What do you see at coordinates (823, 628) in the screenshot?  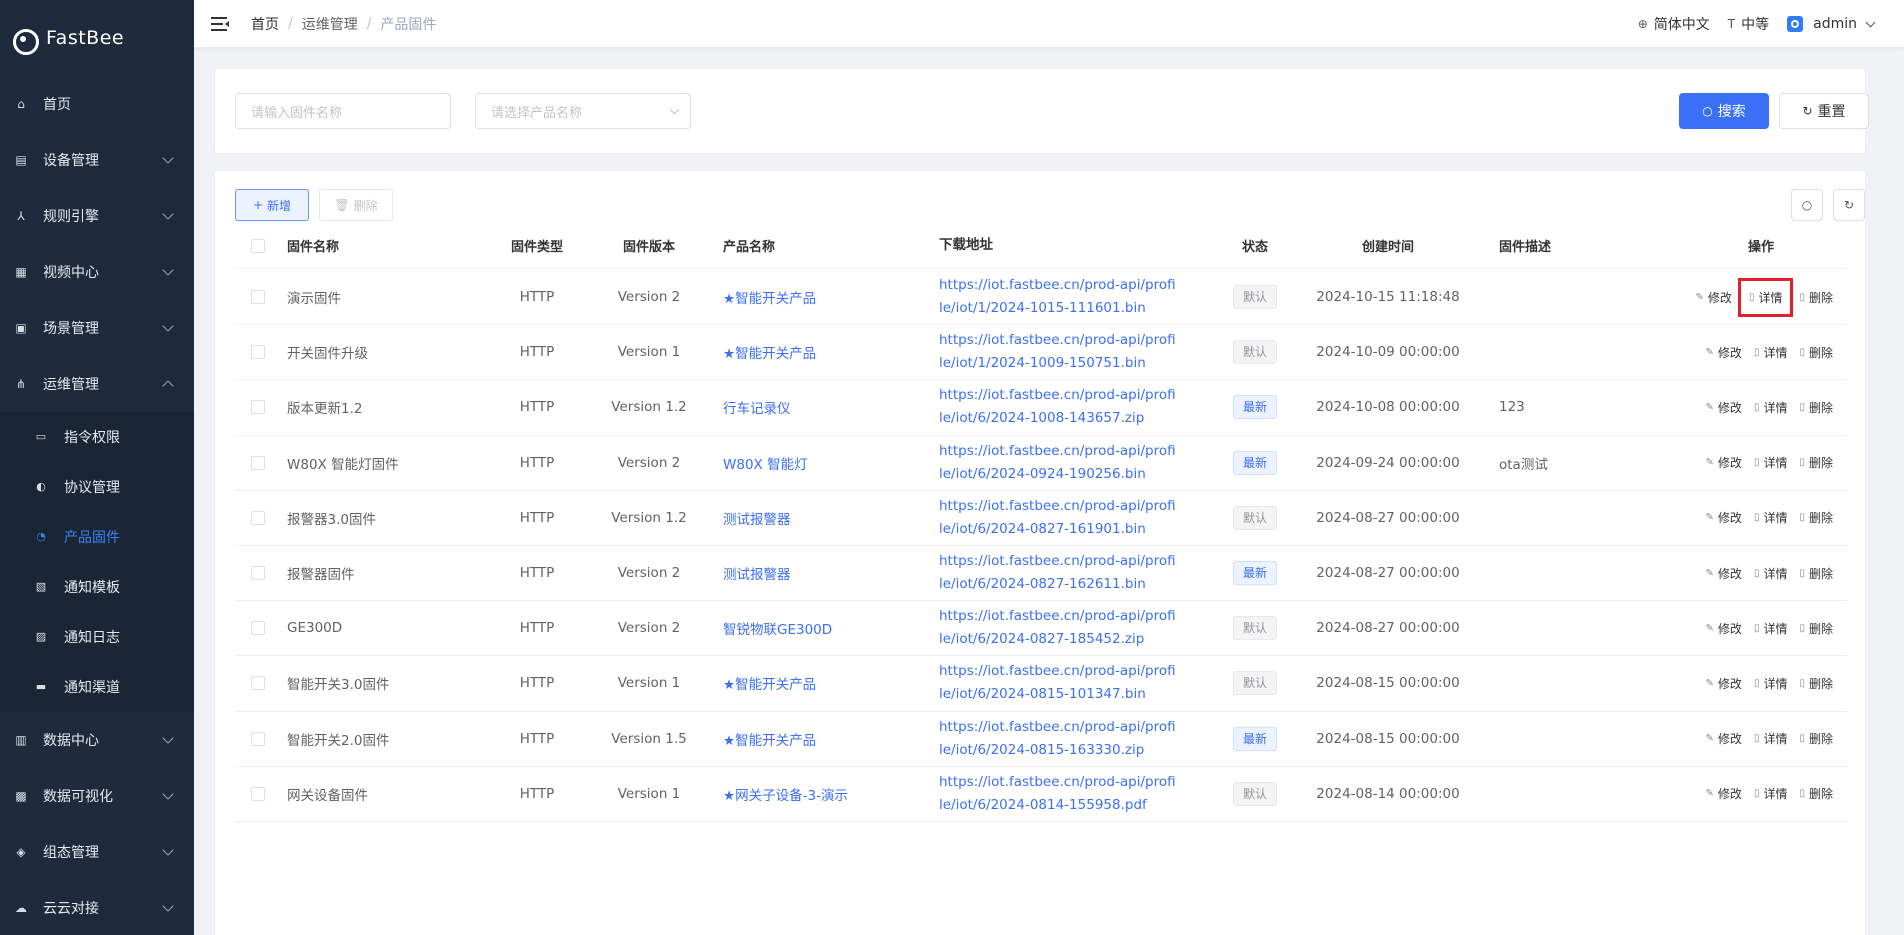 I see `product-link: 智锐物联GE300D` at bounding box center [823, 628].